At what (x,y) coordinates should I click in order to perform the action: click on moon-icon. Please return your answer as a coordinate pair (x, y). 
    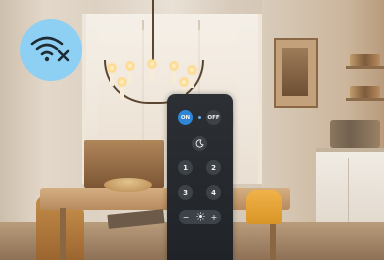
    Looking at the image, I should click on (199, 143).